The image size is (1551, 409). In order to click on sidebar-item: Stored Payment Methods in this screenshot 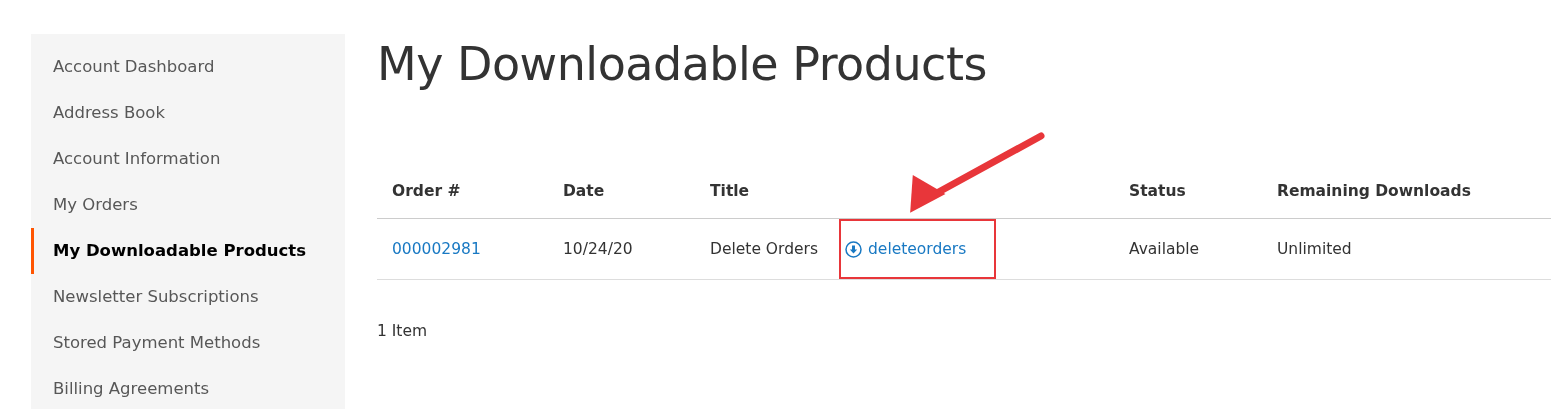, I will do `click(188, 343)`.